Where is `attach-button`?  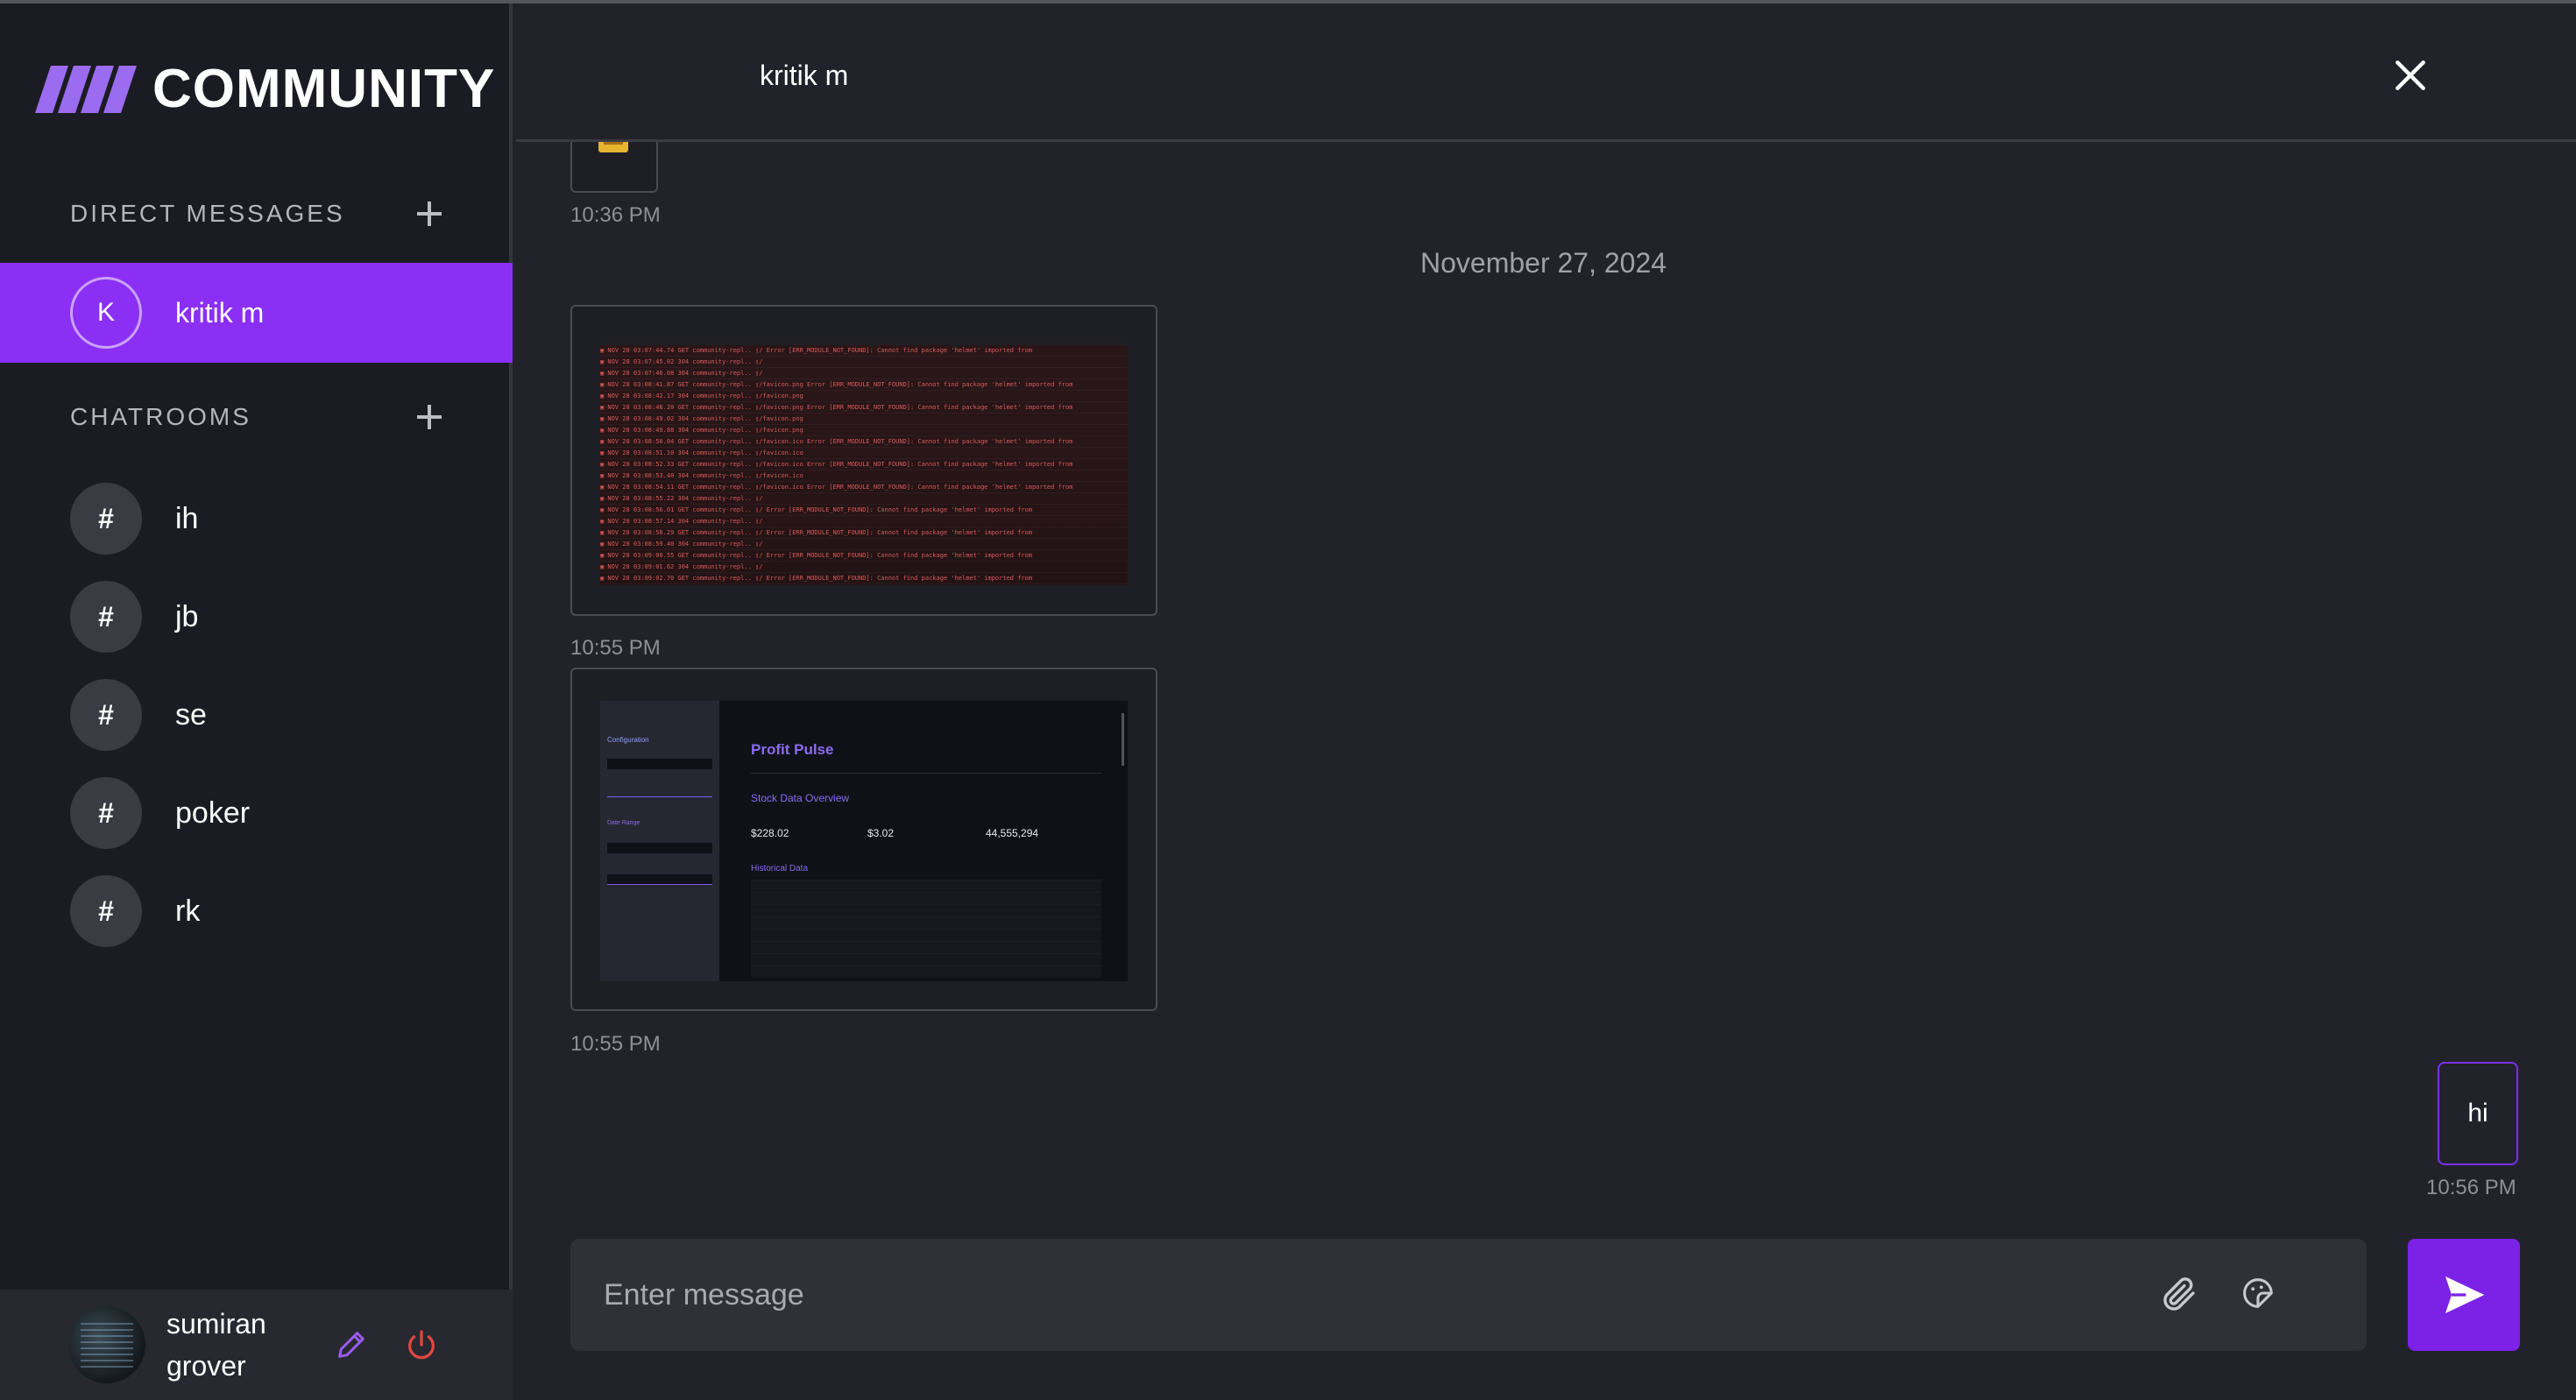 attach-button is located at coordinates (2179, 1295).